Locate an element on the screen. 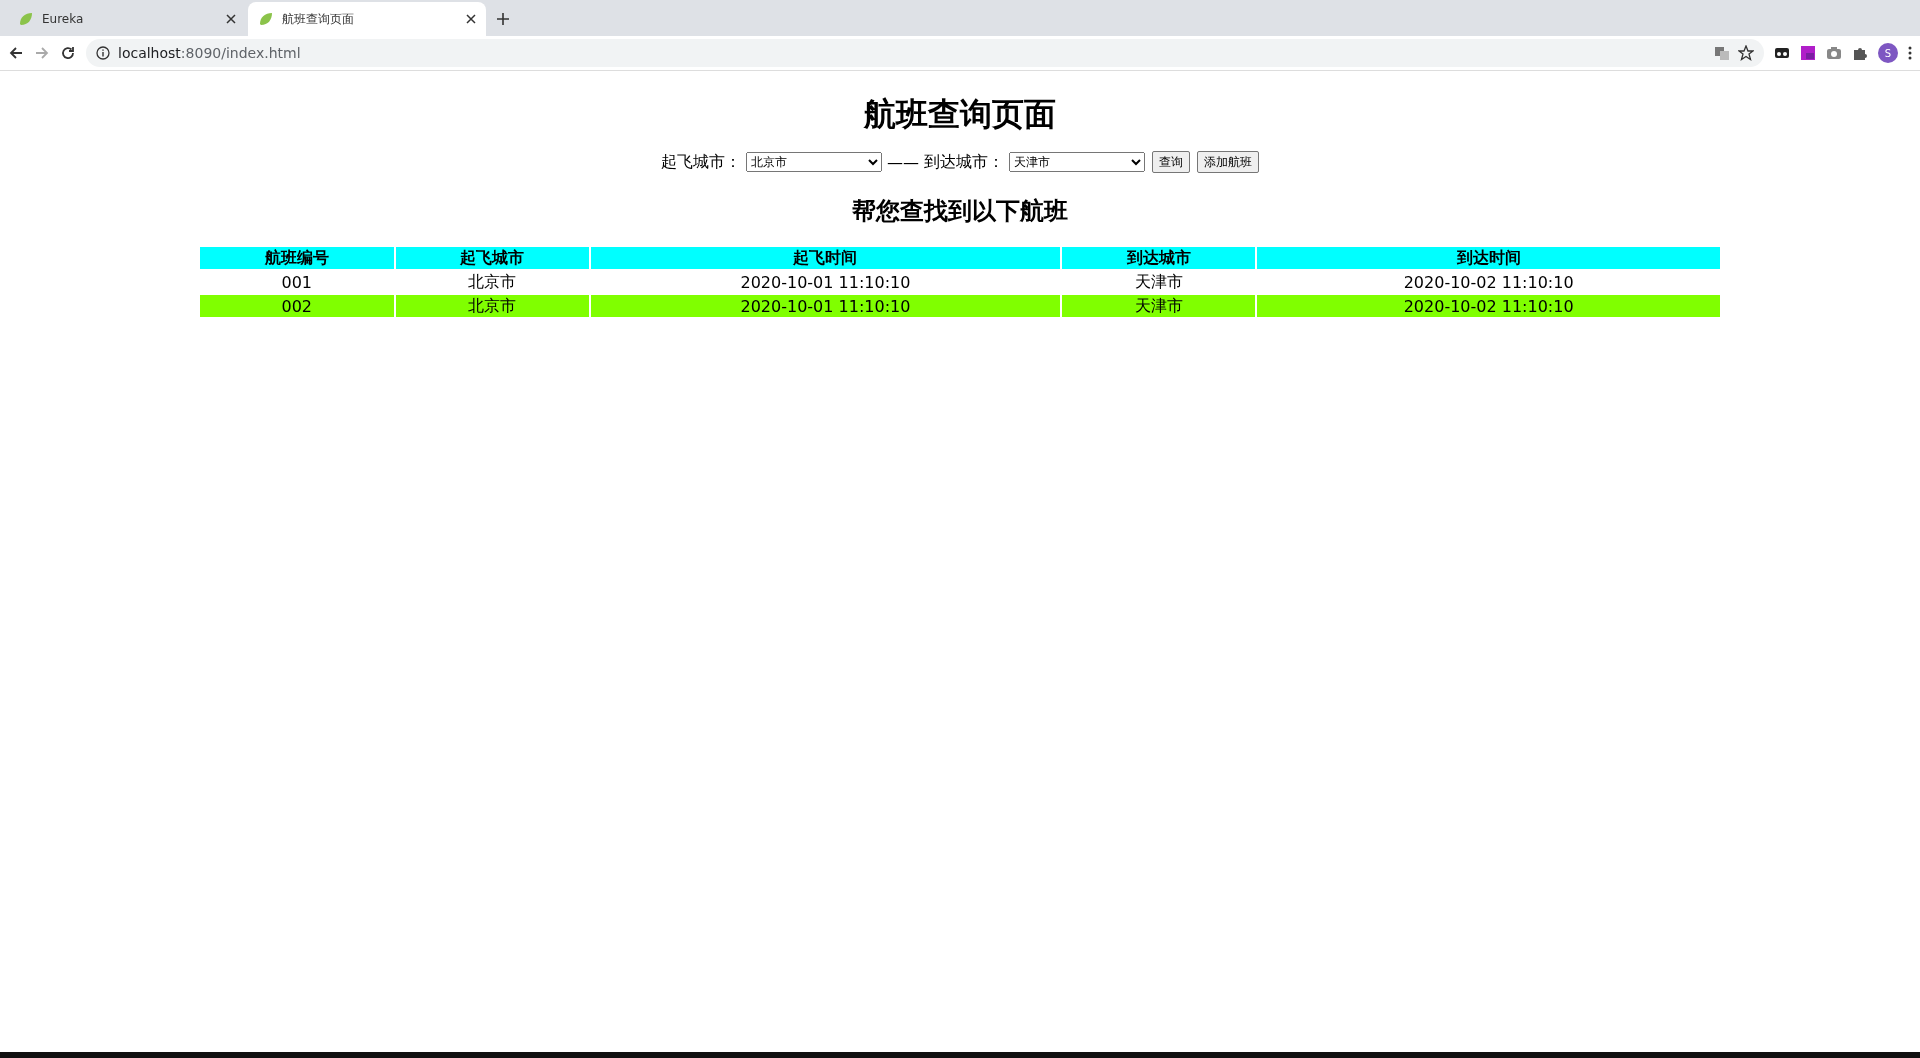 Image resolution: width=1920 pixels, height=1058 pixels. page-title: 航班查询页面 is located at coordinates (960, 114).